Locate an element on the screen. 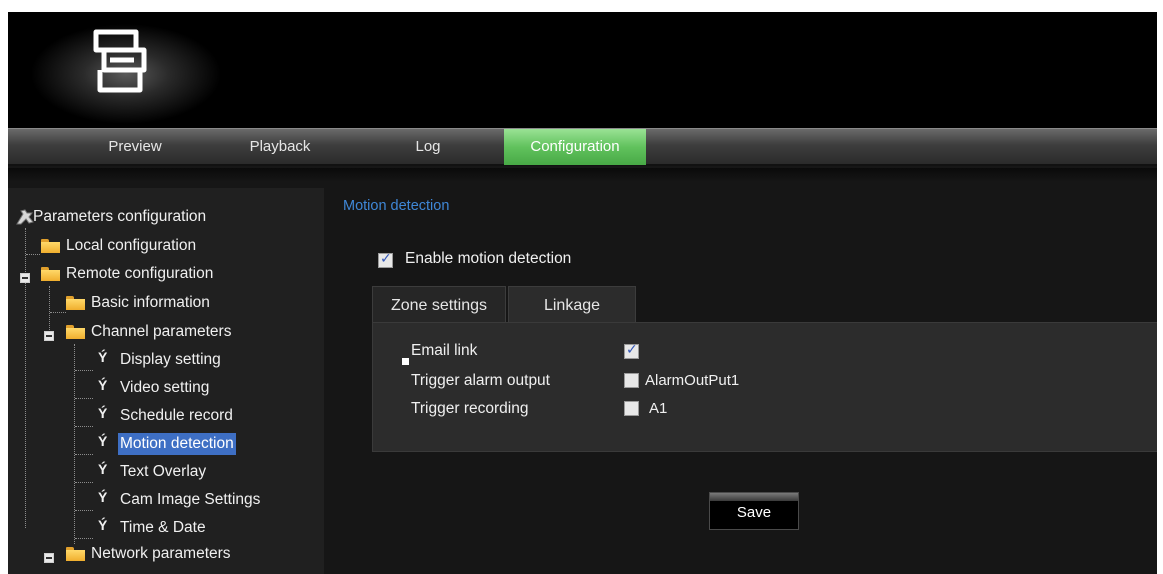  save-button: Save is located at coordinates (754, 511).